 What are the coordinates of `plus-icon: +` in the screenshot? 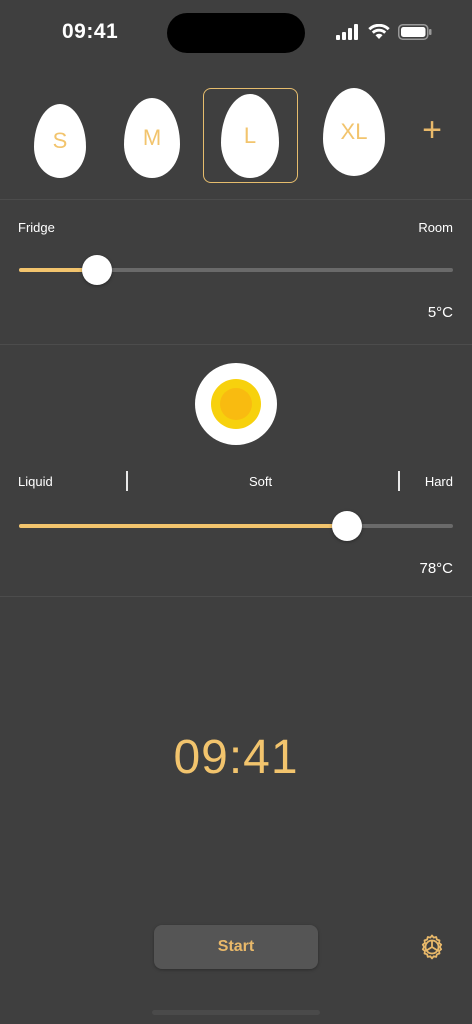 It's located at (432, 130).